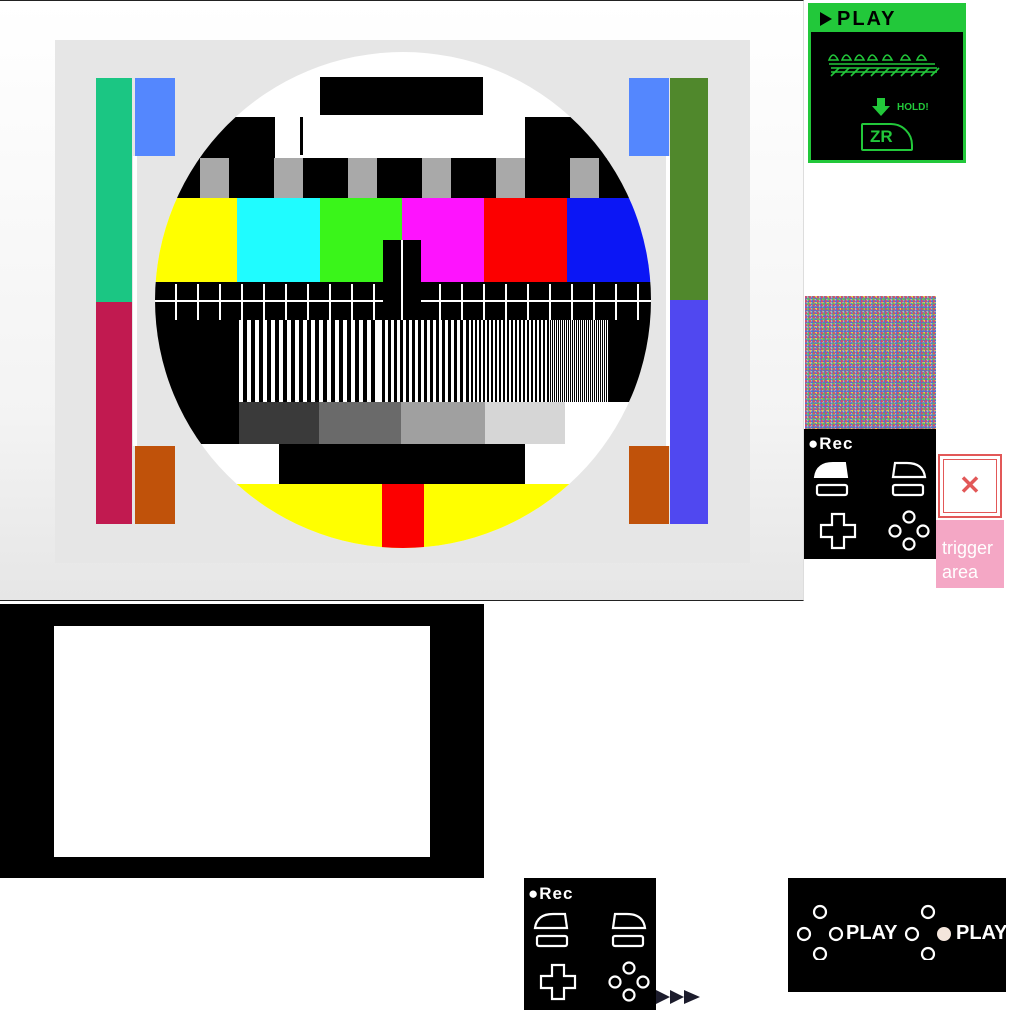 Image resolution: width=1024 pixels, height=1024 pixels. I want to click on left-magenta-column, so click(114, 413).